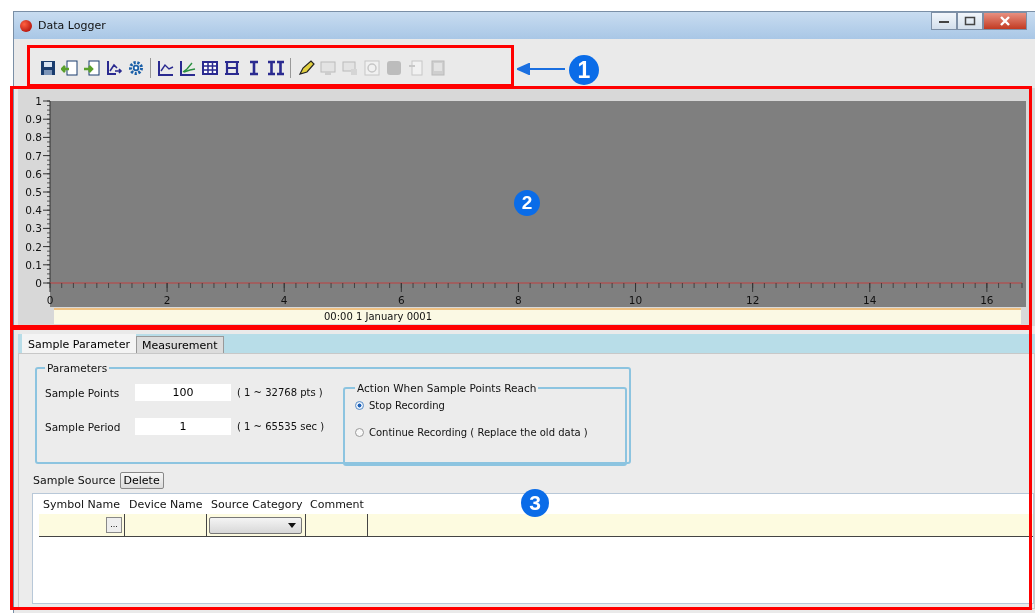  What do you see at coordinates (166, 504) in the screenshot?
I see `column-header: Device Name` at bounding box center [166, 504].